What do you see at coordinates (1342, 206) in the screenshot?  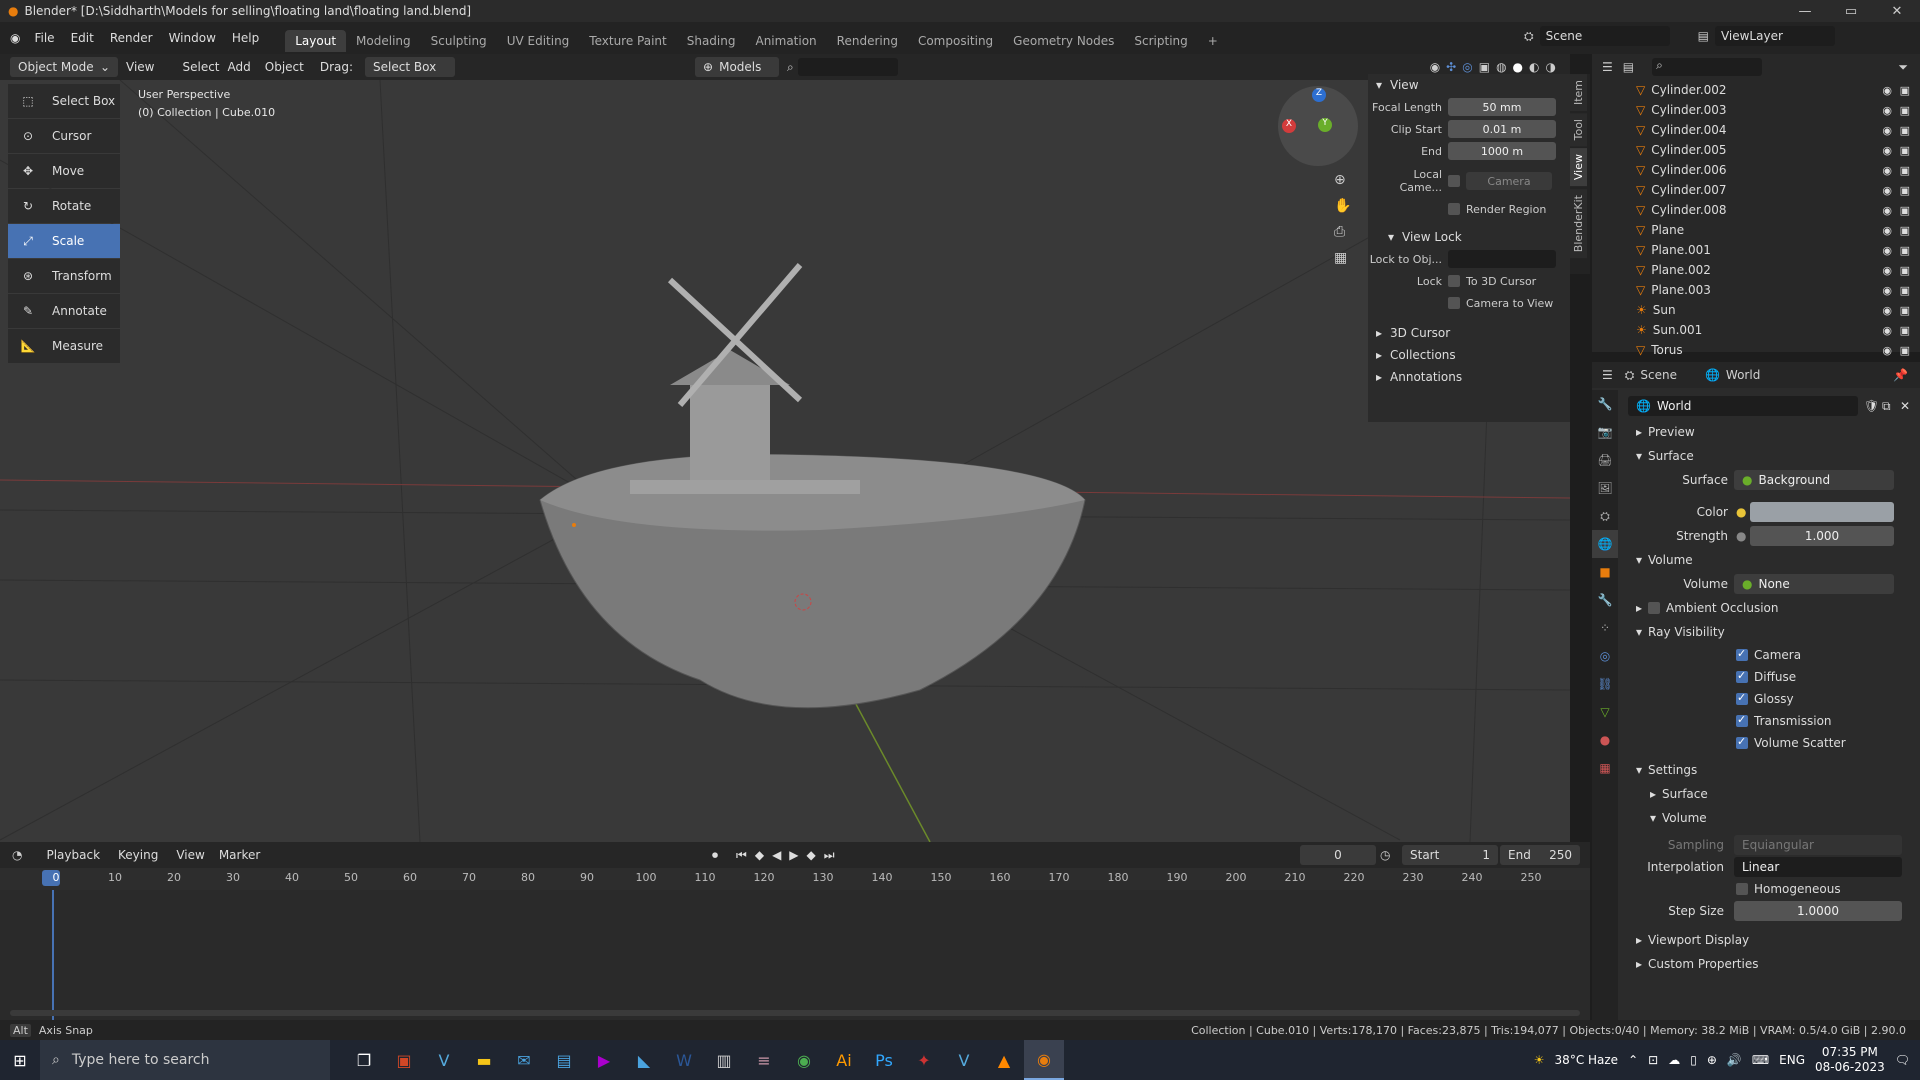 I see `pan-hand-icon: ✋` at bounding box center [1342, 206].